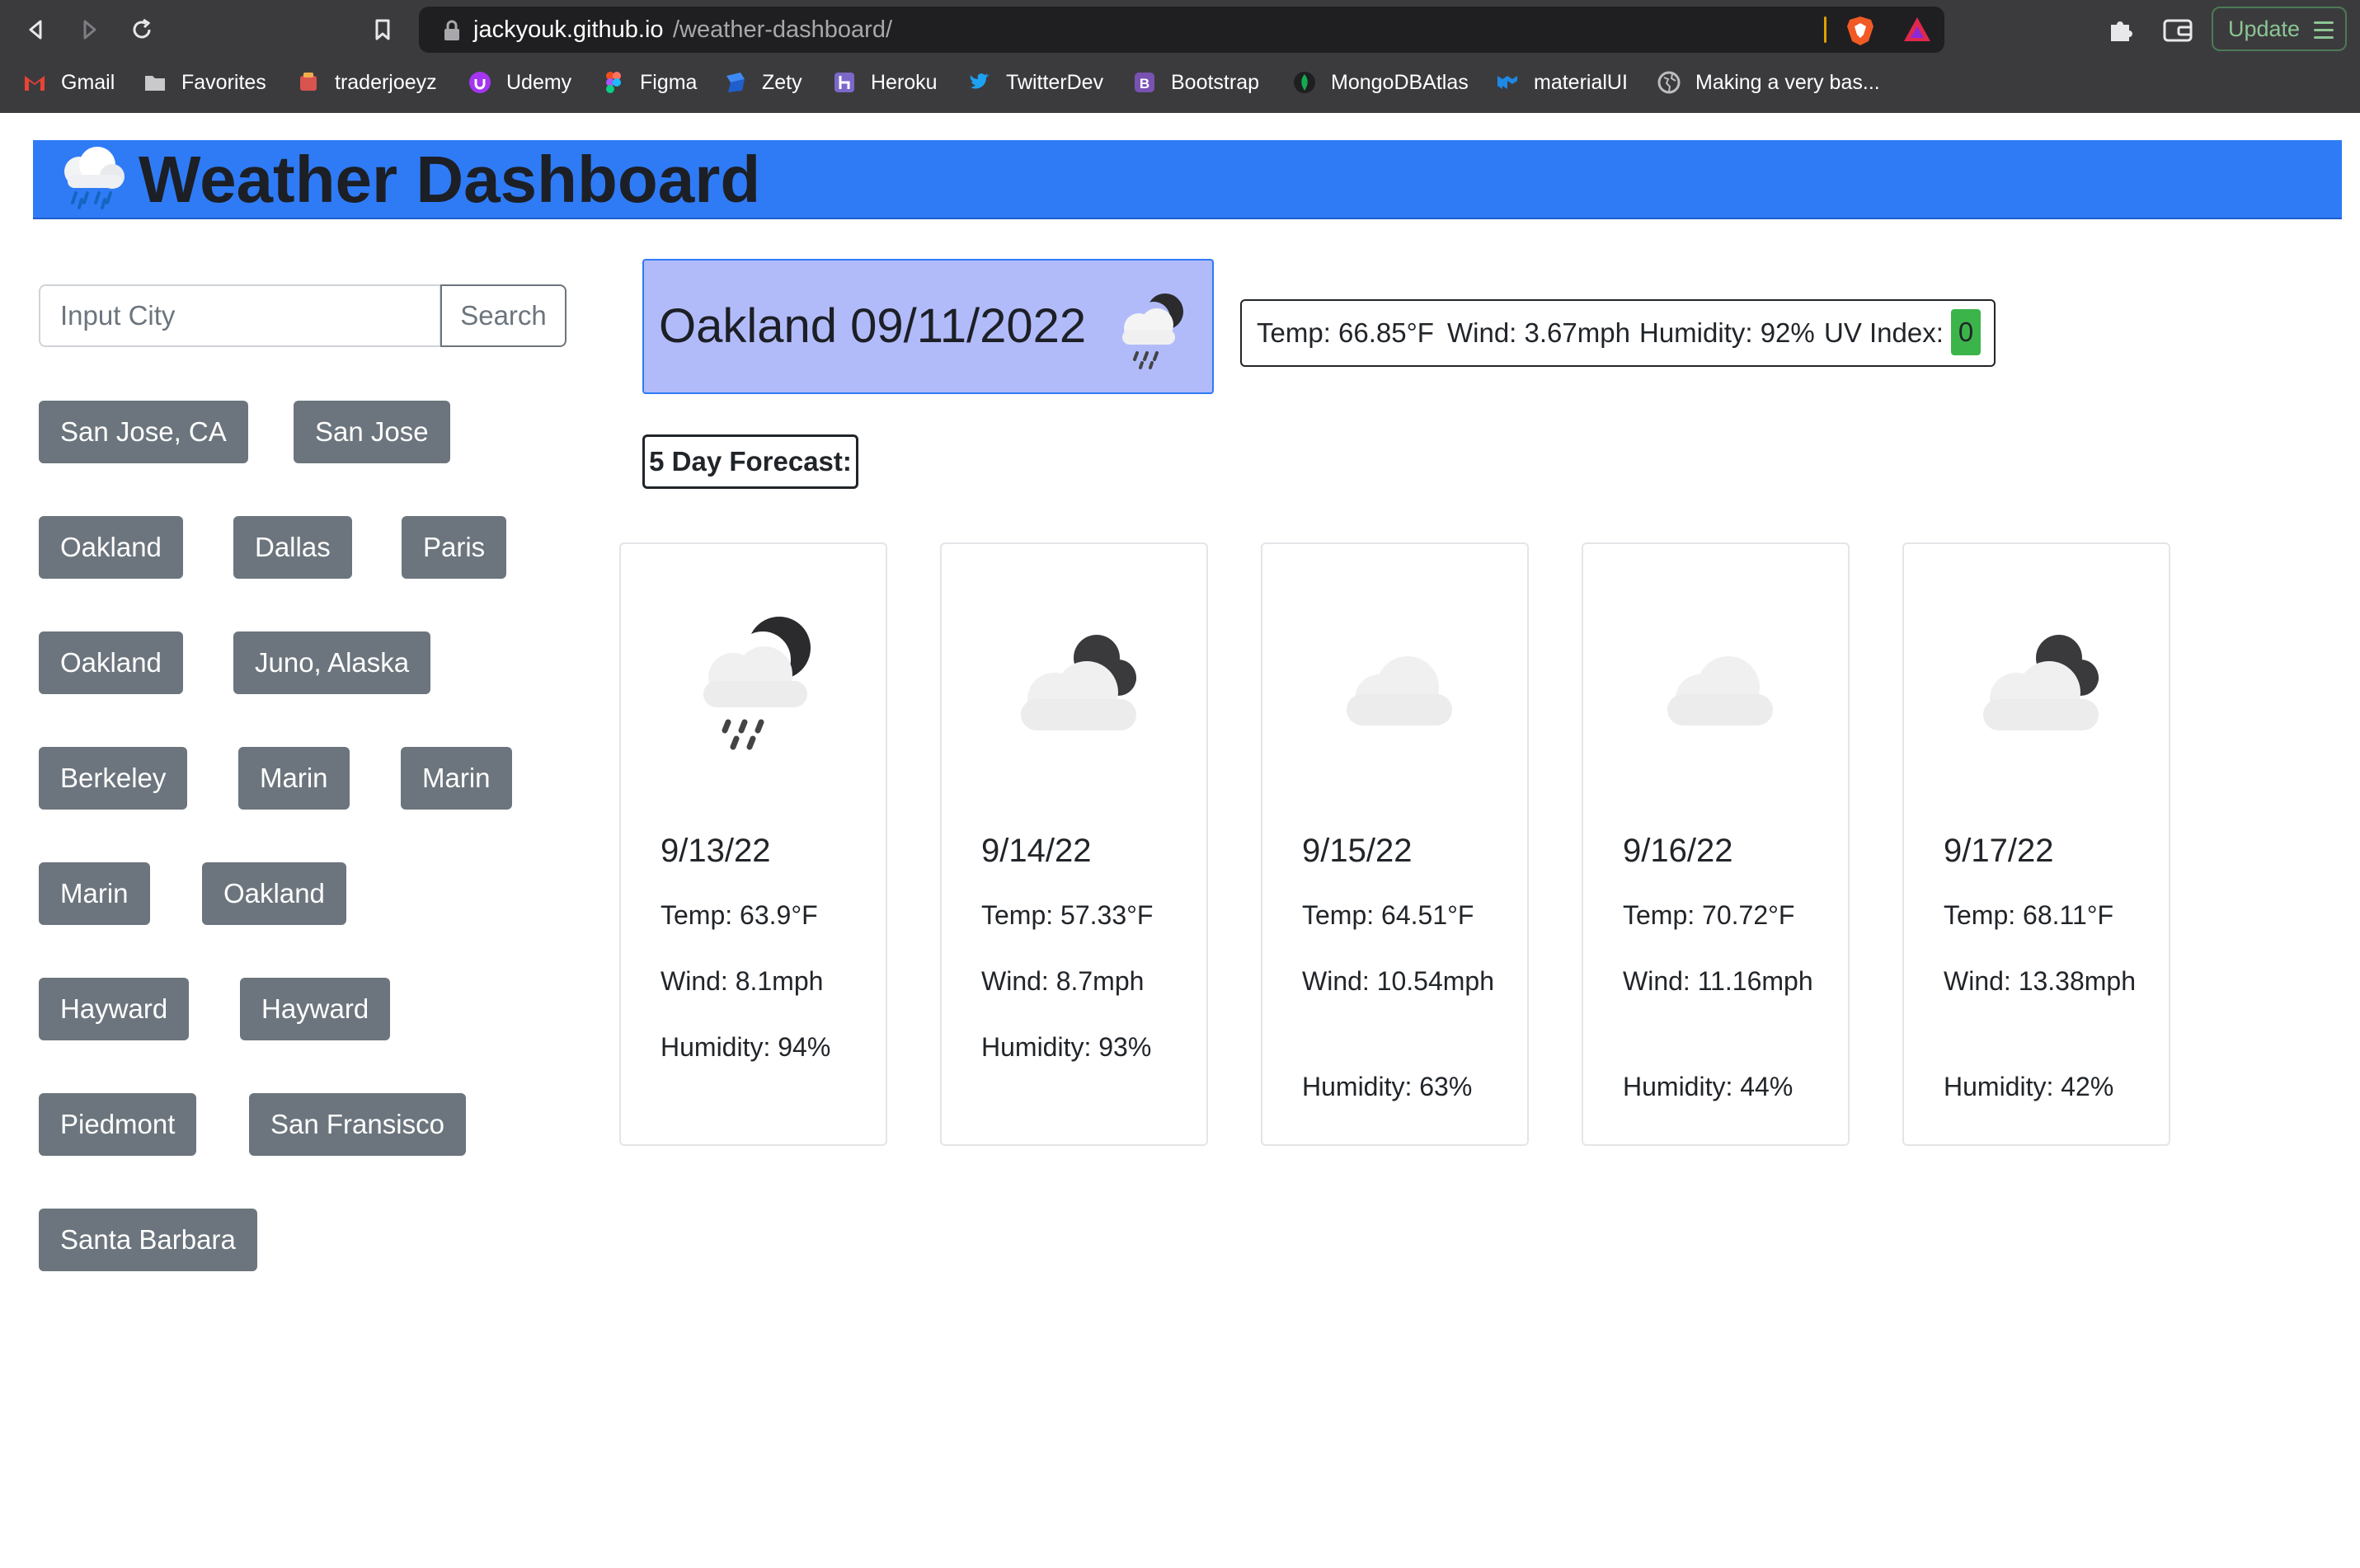 The height and width of the screenshot is (1568, 2360). What do you see at coordinates (143, 432) in the screenshot?
I see `history-button-san-jose-ca: San Jose, CA` at bounding box center [143, 432].